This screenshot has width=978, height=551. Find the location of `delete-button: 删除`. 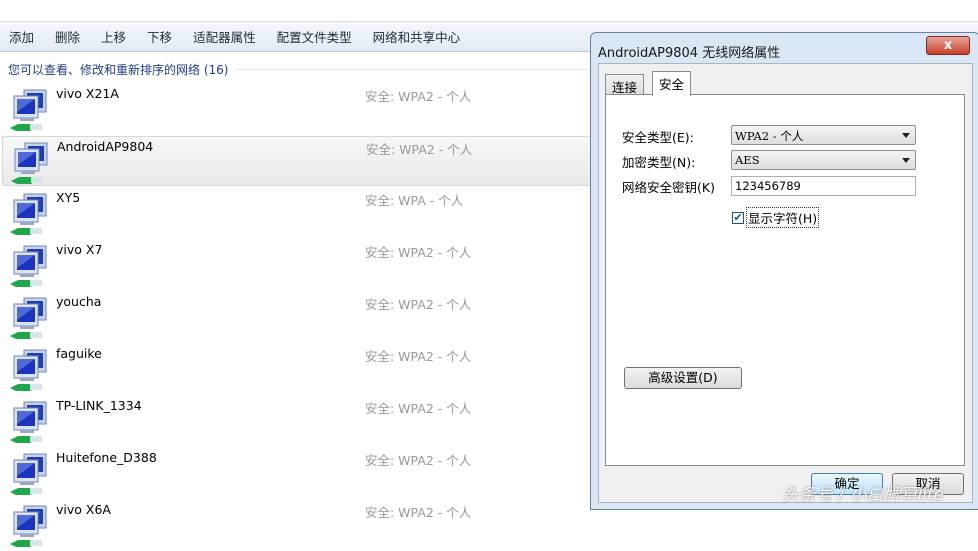

delete-button: 删除 is located at coordinates (67, 36).